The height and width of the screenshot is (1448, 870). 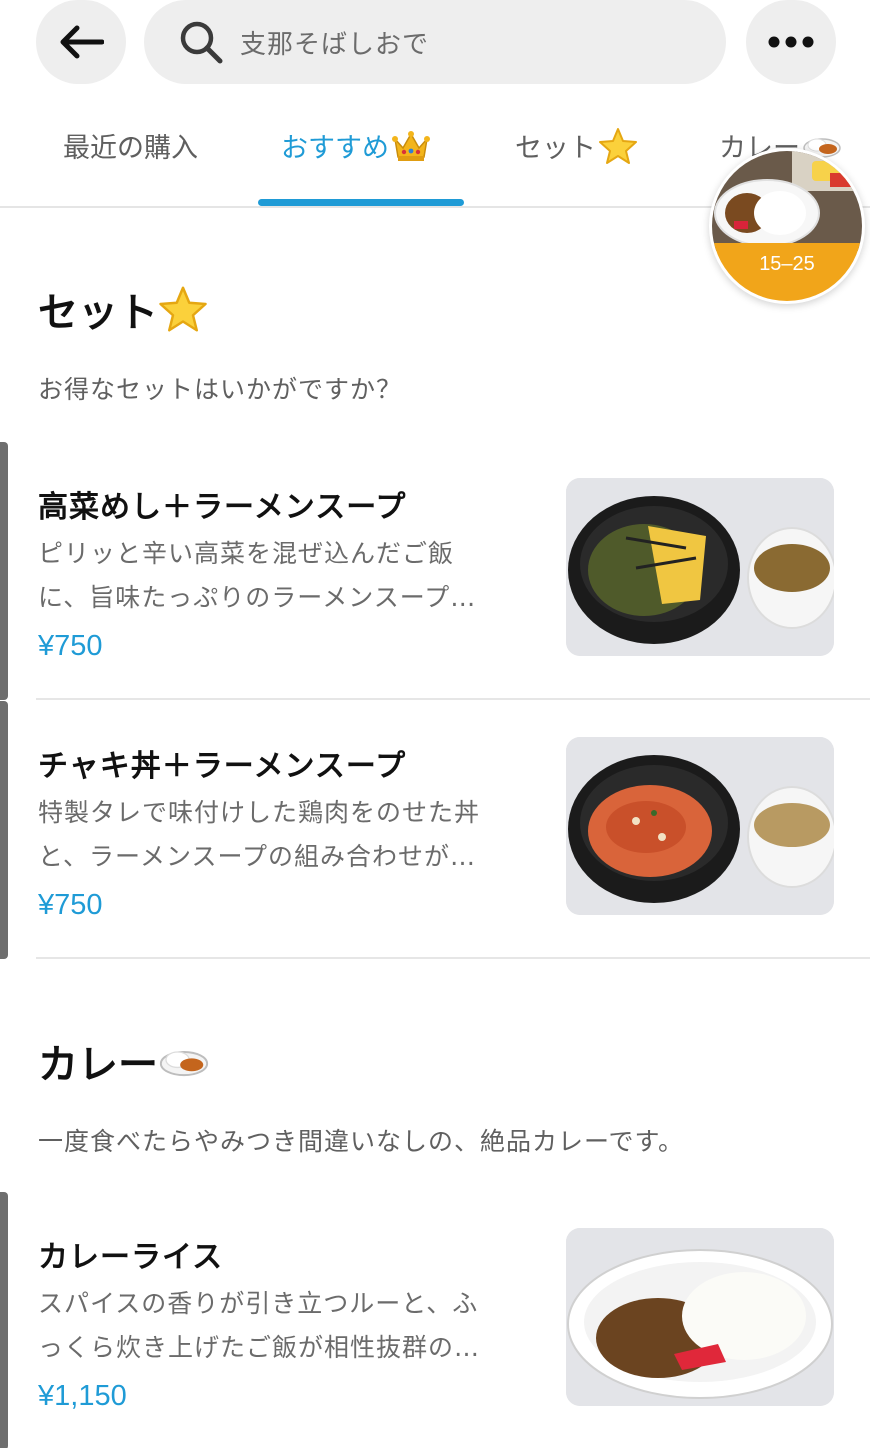 I want to click on search-icon, so click(x=201, y=42).